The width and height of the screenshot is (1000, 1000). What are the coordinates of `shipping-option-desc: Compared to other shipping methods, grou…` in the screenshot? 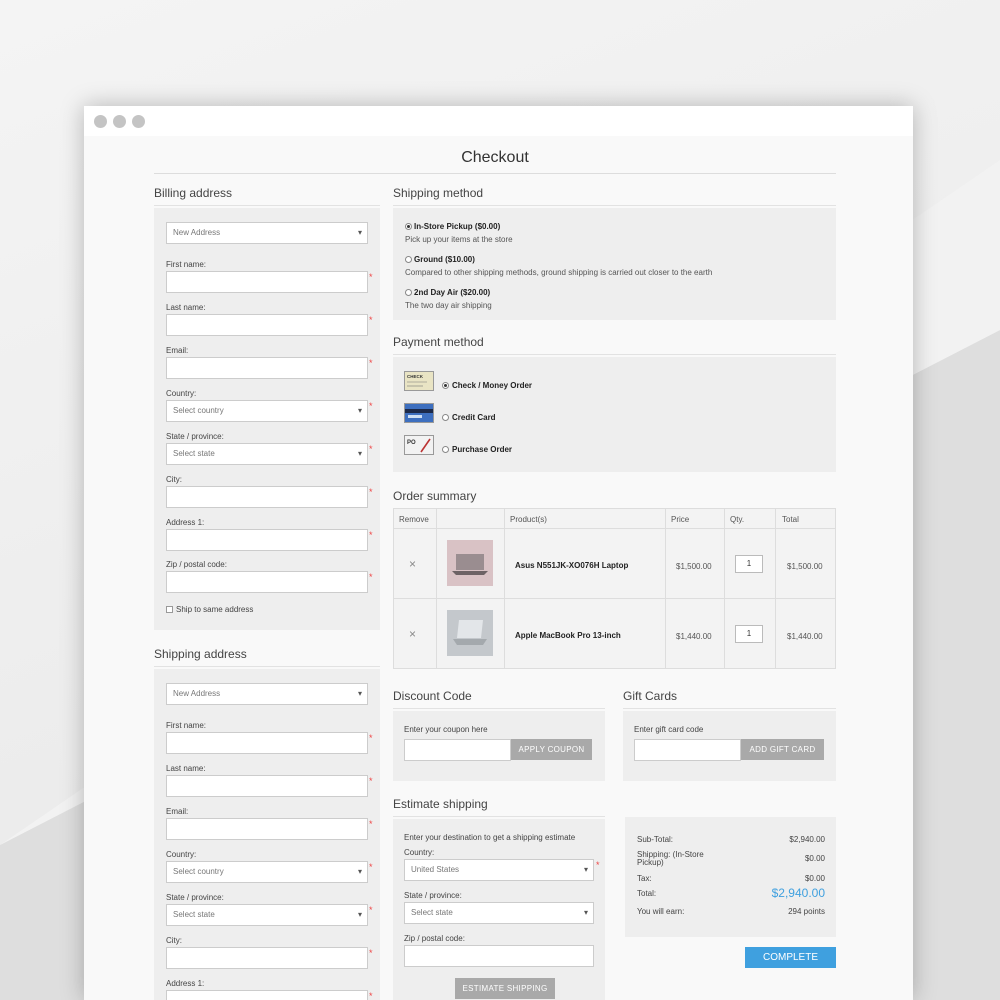 It's located at (559, 272).